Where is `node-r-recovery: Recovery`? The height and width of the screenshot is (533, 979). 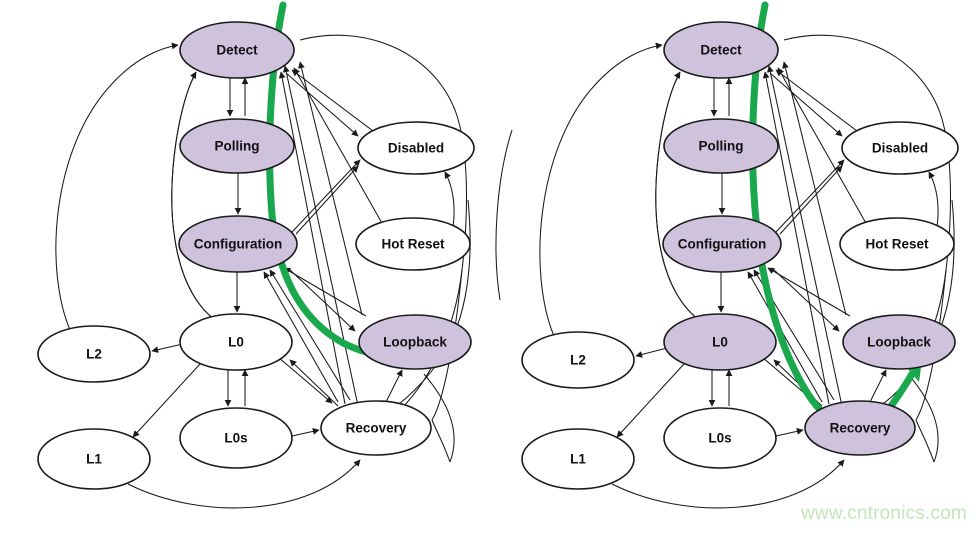
node-r-recovery: Recovery is located at coordinates (860, 428).